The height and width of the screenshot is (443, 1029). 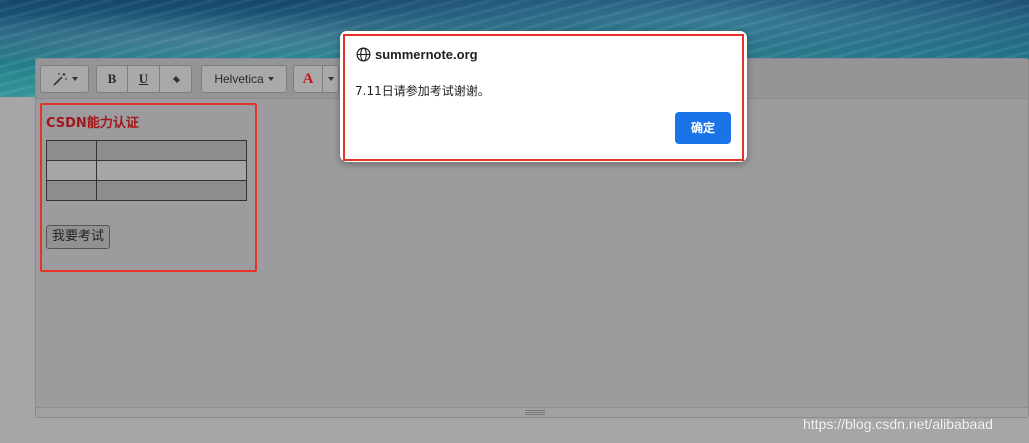 I want to click on color-dropdown-button, so click(x=331, y=79).